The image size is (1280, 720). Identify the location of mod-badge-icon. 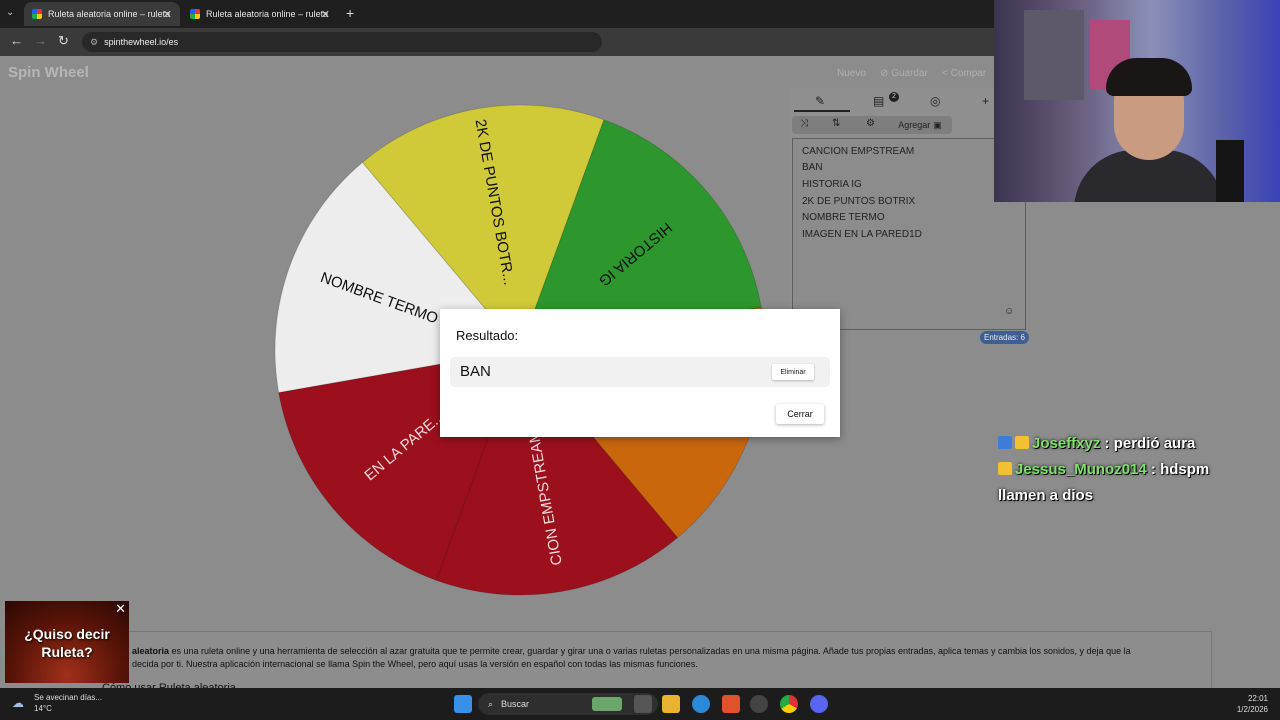
(1005, 442).